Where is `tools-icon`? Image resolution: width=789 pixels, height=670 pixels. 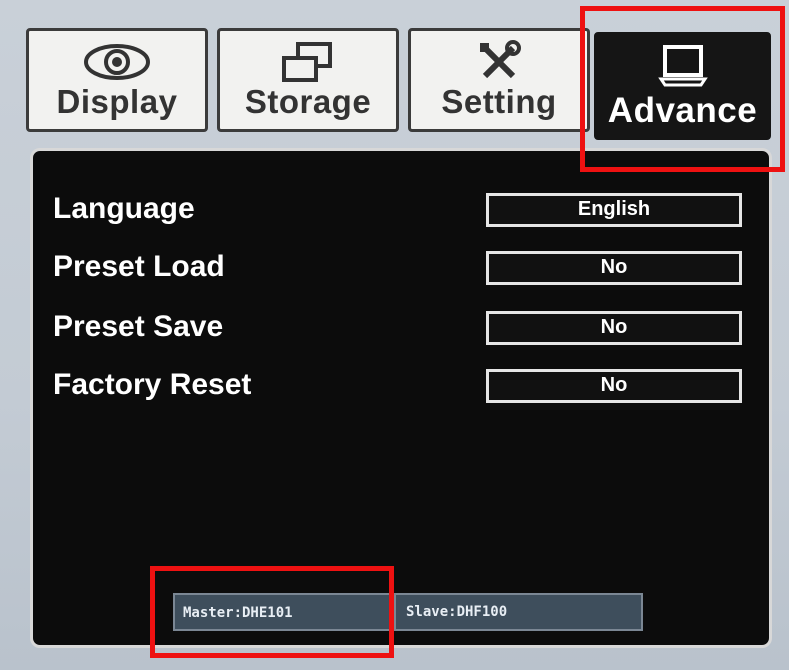
tools-icon is located at coordinates (499, 61).